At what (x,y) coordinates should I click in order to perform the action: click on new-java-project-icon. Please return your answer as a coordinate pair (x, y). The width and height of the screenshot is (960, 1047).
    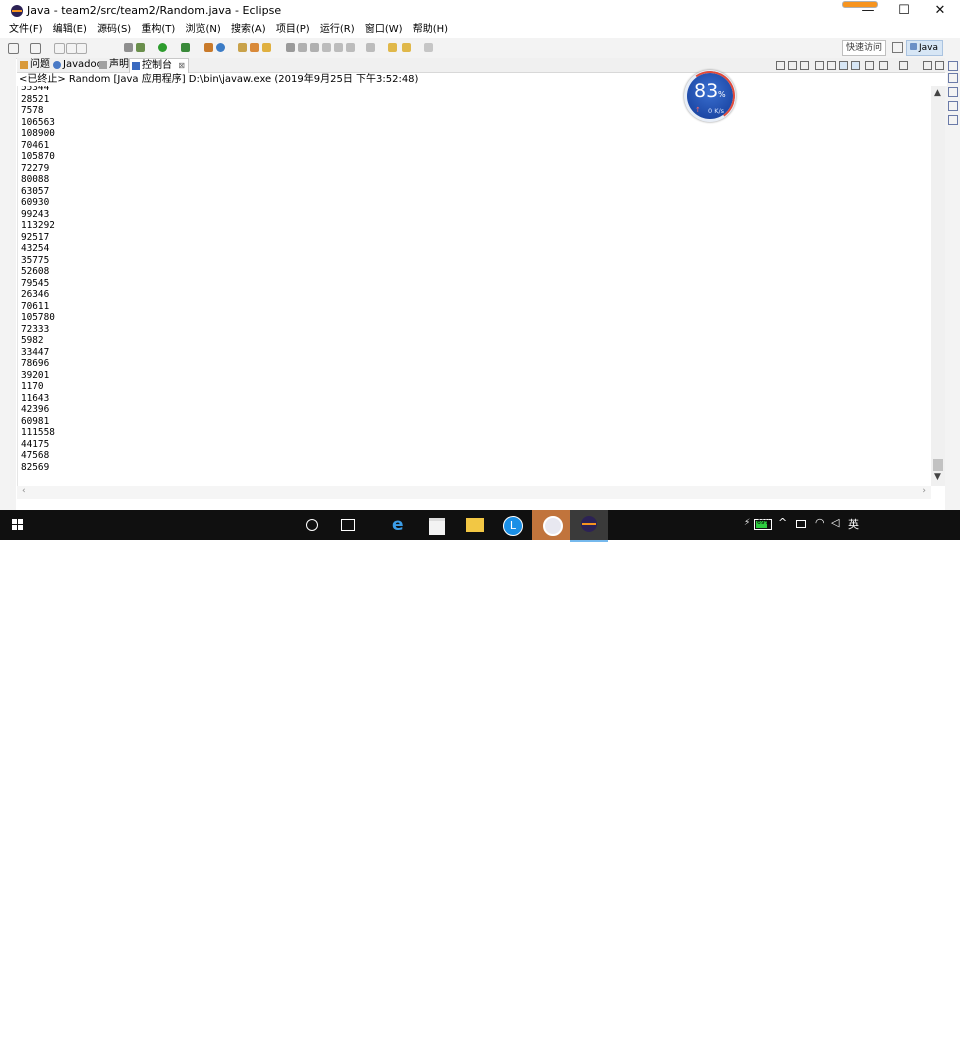
    Looking at the image, I should click on (220, 47).